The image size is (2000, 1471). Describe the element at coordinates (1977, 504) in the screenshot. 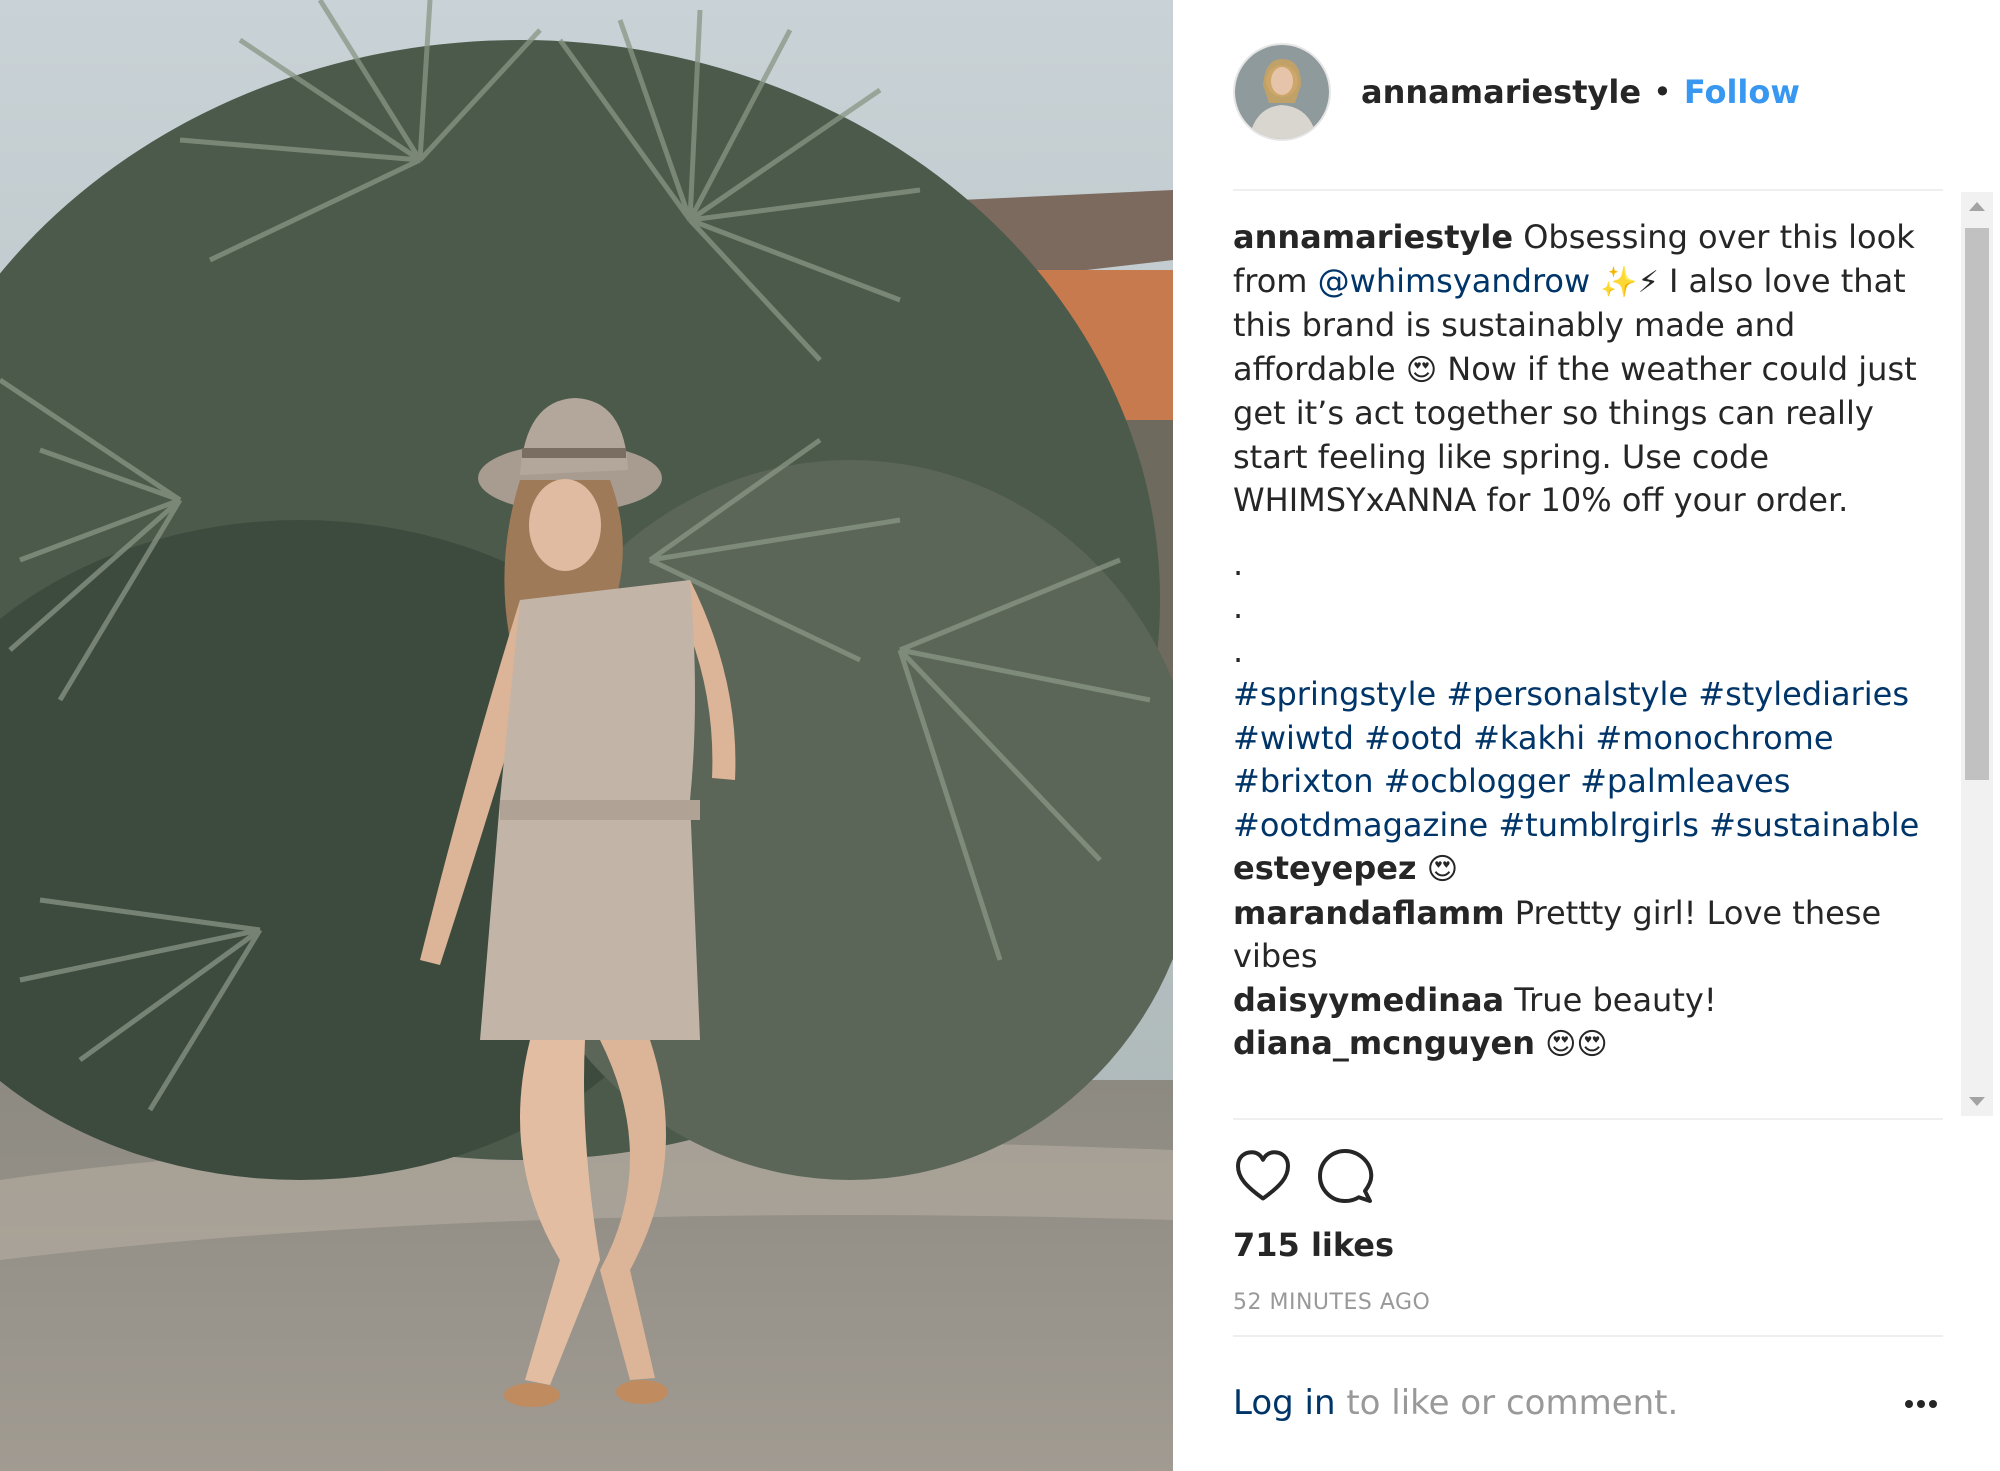

I see `scrollbar-thumb` at that location.